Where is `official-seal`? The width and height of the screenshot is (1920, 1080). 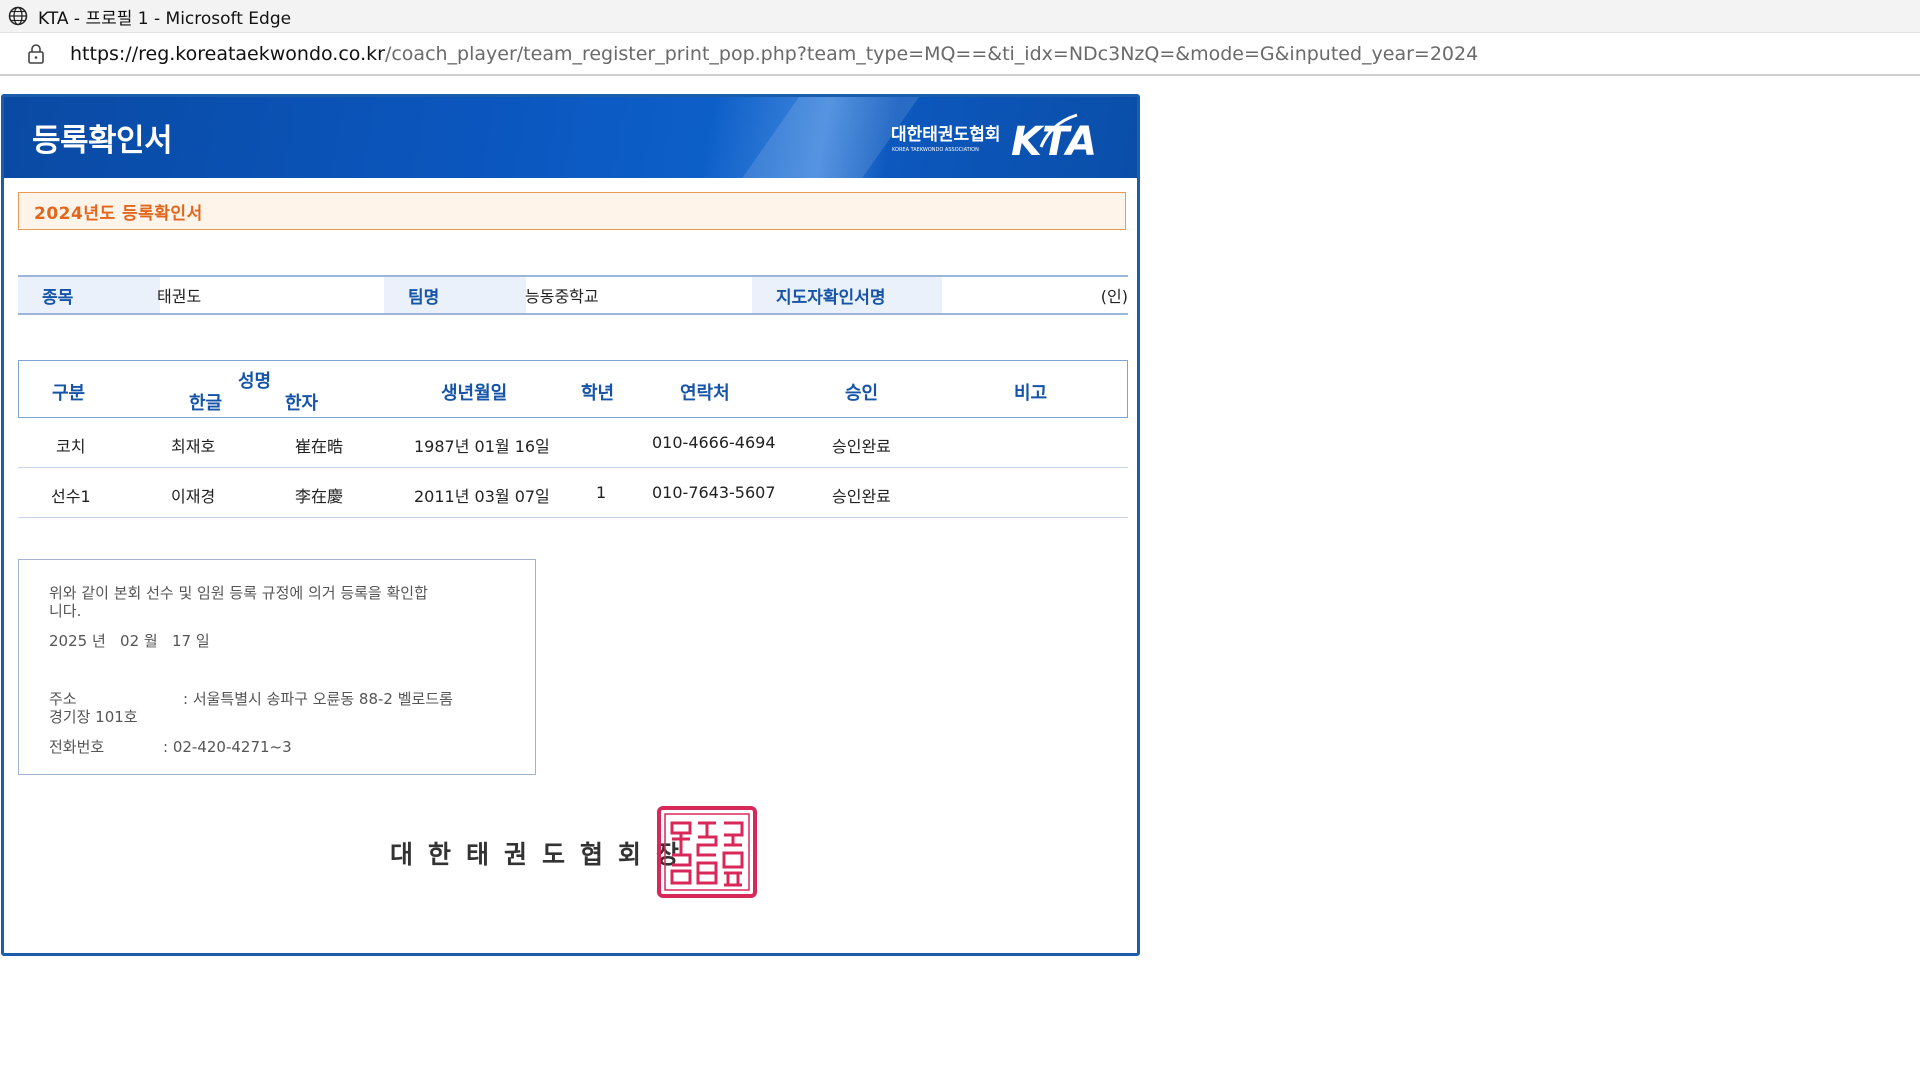
official-seal is located at coordinates (707, 852).